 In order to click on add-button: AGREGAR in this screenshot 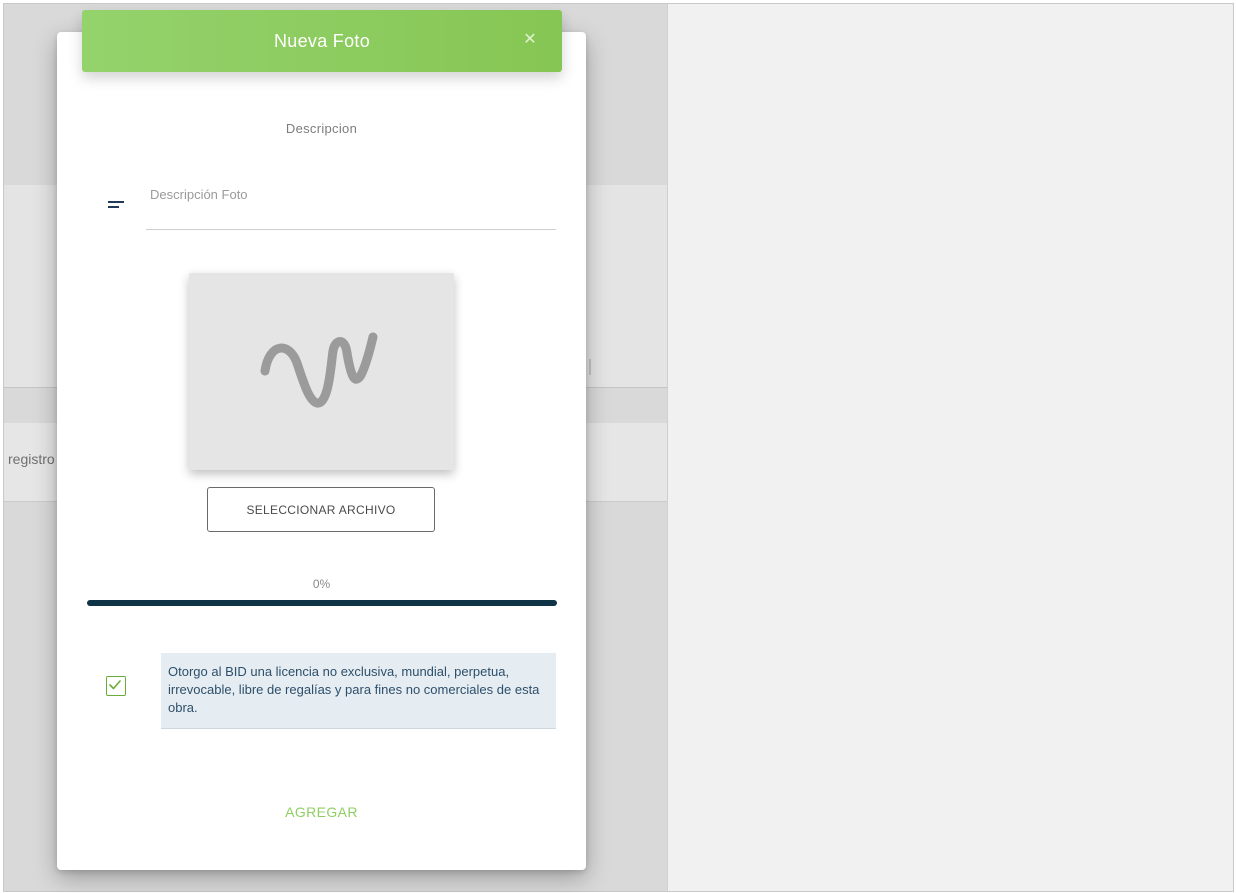, I will do `click(321, 812)`.